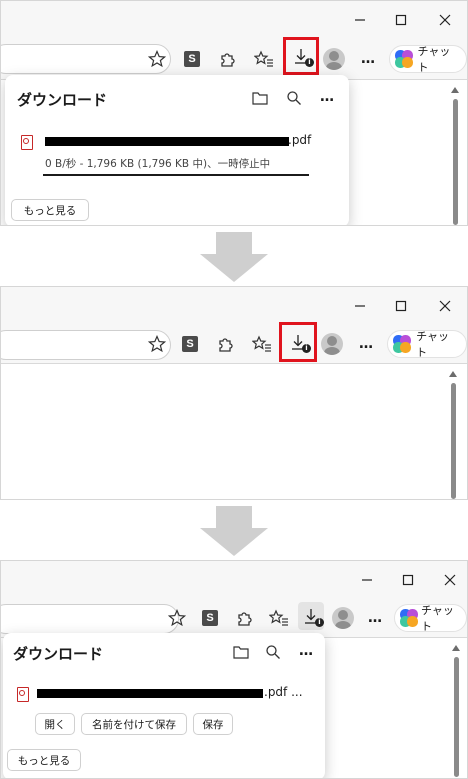 The height and width of the screenshot is (779, 468). What do you see at coordinates (300, 140) in the screenshot?
I see `file-extension: .pdf` at bounding box center [300, 140].